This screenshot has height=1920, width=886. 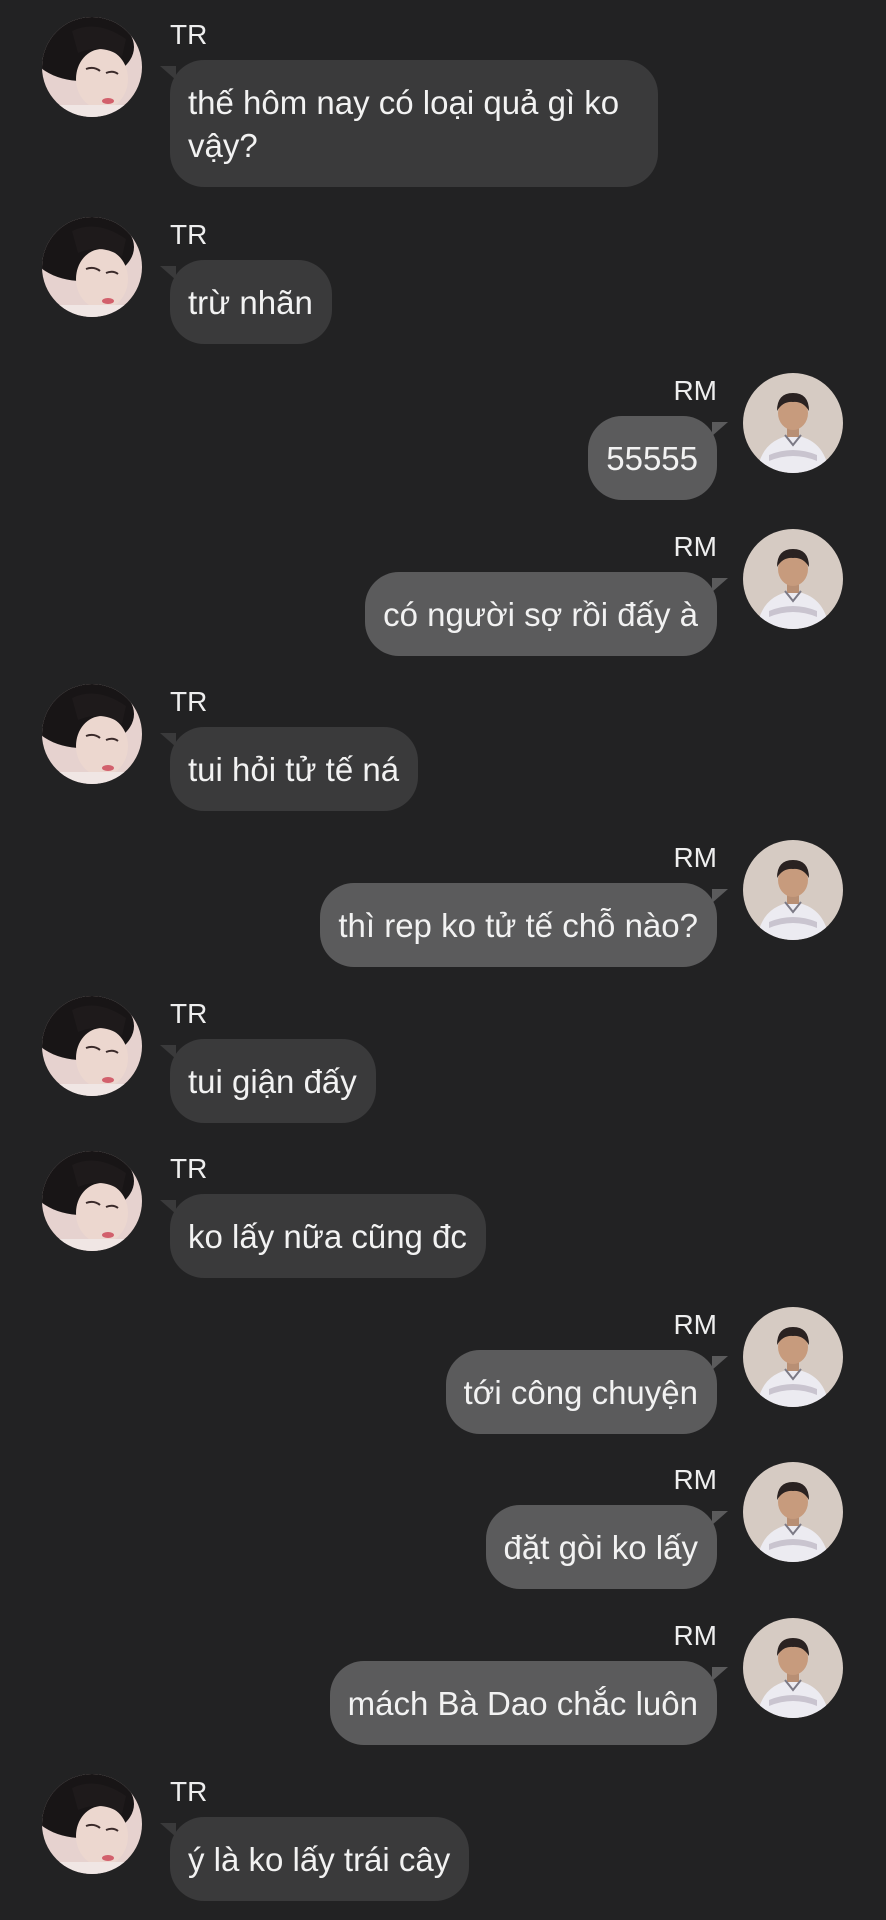 I want to click on message-bubble: mách Bà Dao chắc luôn, so click(x=523, y=1703).